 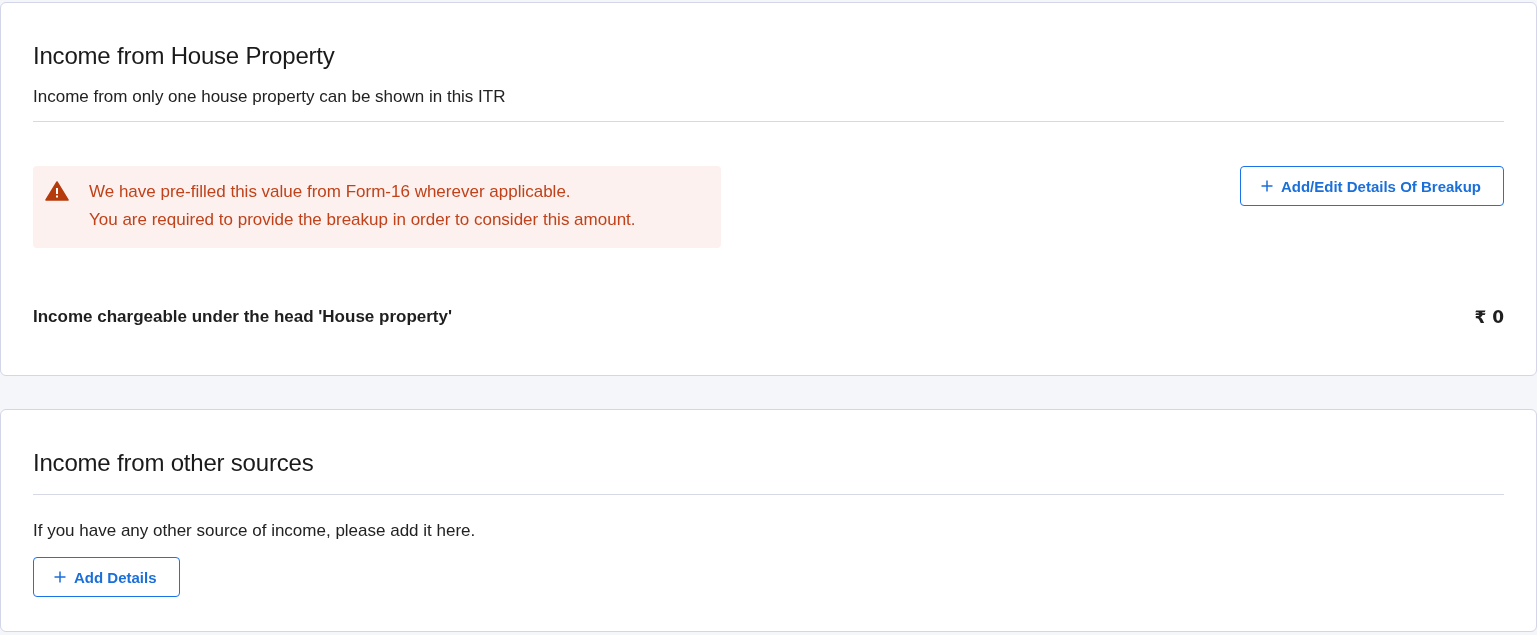 What do you see at coordinates (242, 317) in the screenshot?
I see `summary-label: Income chargeable under the head 'House property'` at bounding box center [242, 317].